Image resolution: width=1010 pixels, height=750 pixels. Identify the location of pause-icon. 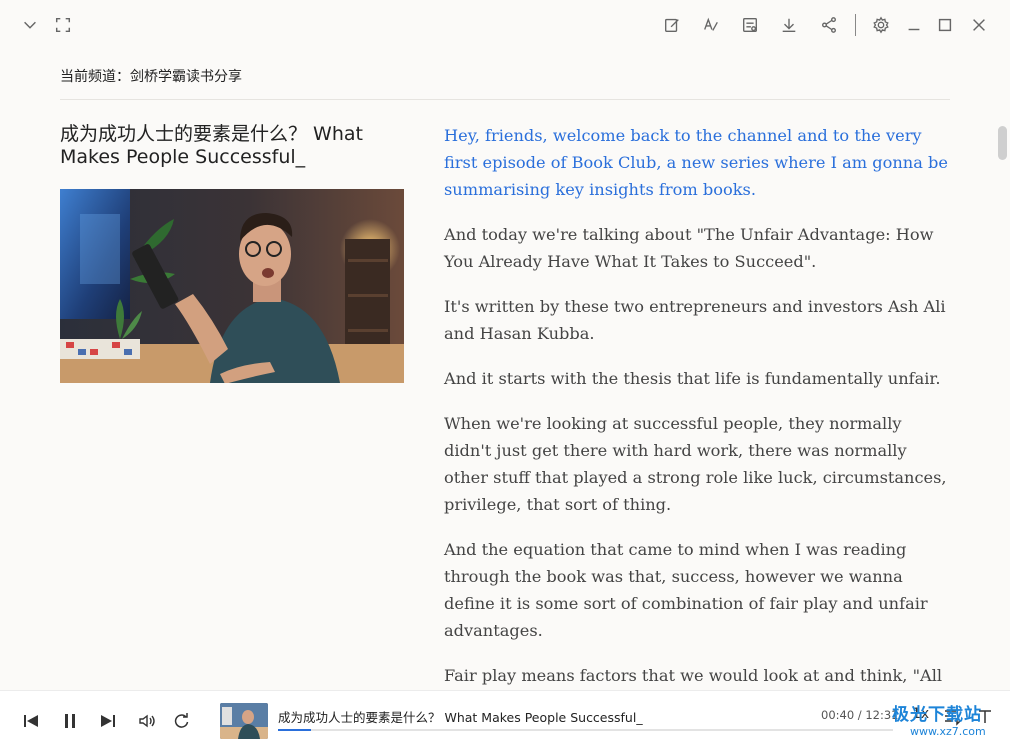
(70, 721).